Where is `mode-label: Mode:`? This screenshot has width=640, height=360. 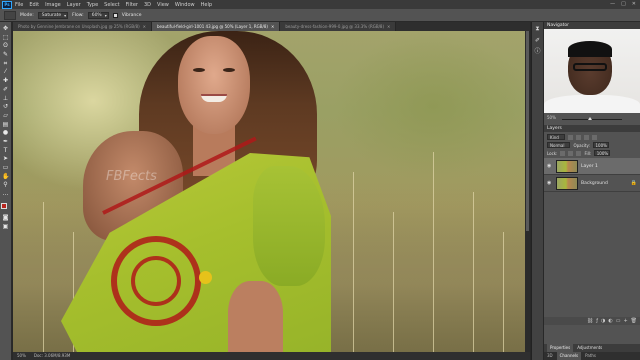 mode-label: Mode: is located at coordinates (27, 15).